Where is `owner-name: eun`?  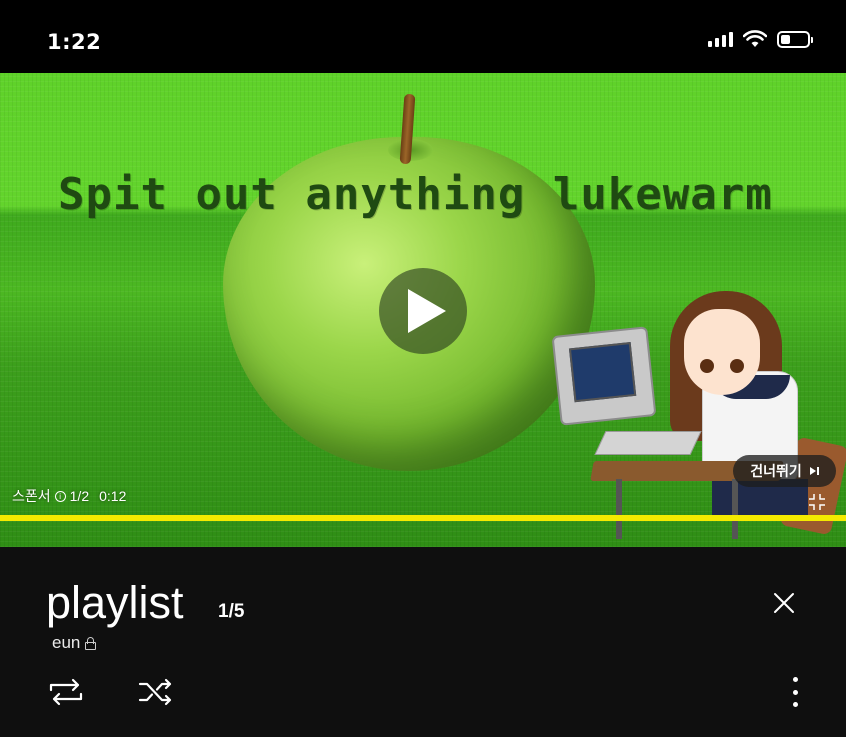
owner-name: eun is located at coordinates (66, 642).